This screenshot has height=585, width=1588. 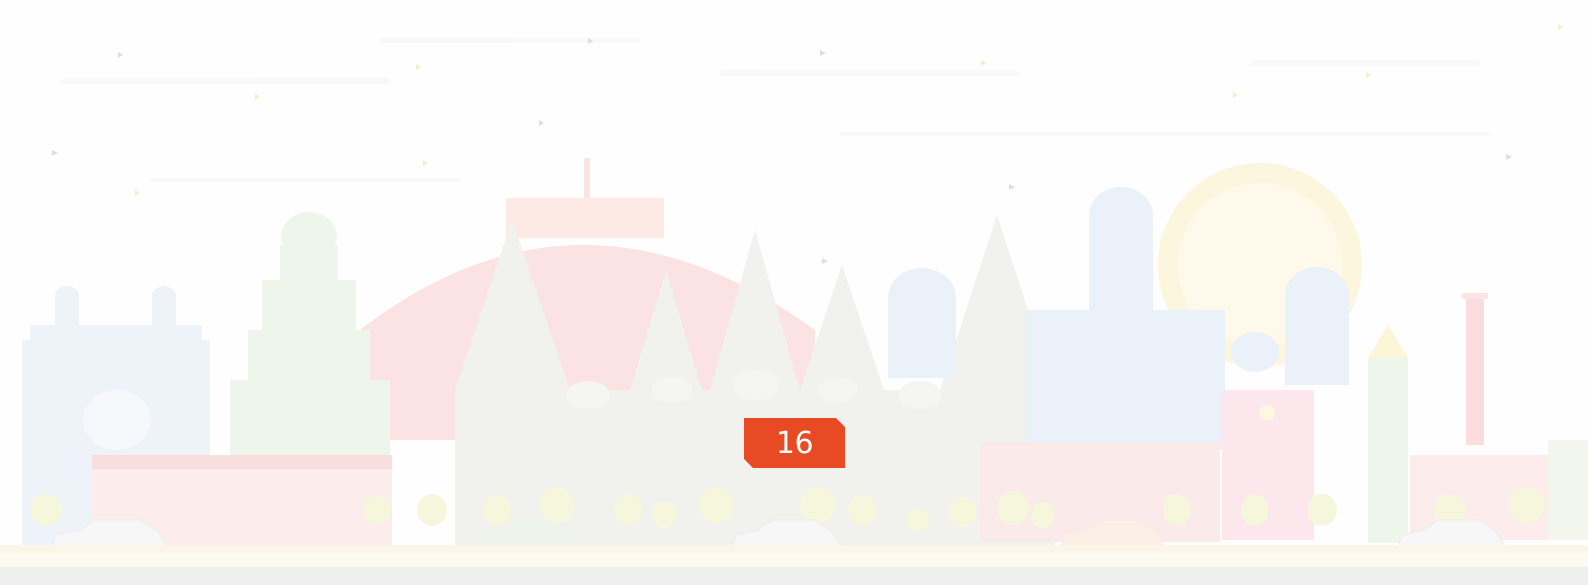 I want to click on slide-number: 16, so click(x=794, y=443).